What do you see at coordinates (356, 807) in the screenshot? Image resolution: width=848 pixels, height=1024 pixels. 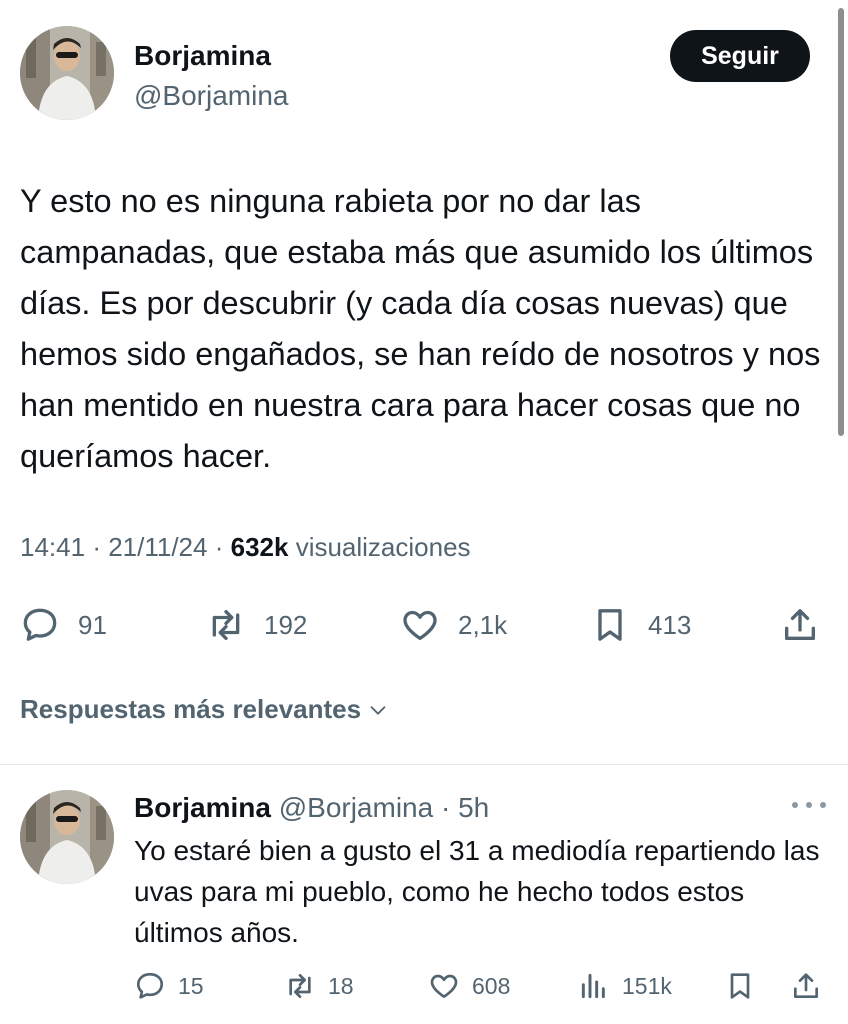 I see `reply-author-handle: @Borjamina` at bounding box center [356, 807].